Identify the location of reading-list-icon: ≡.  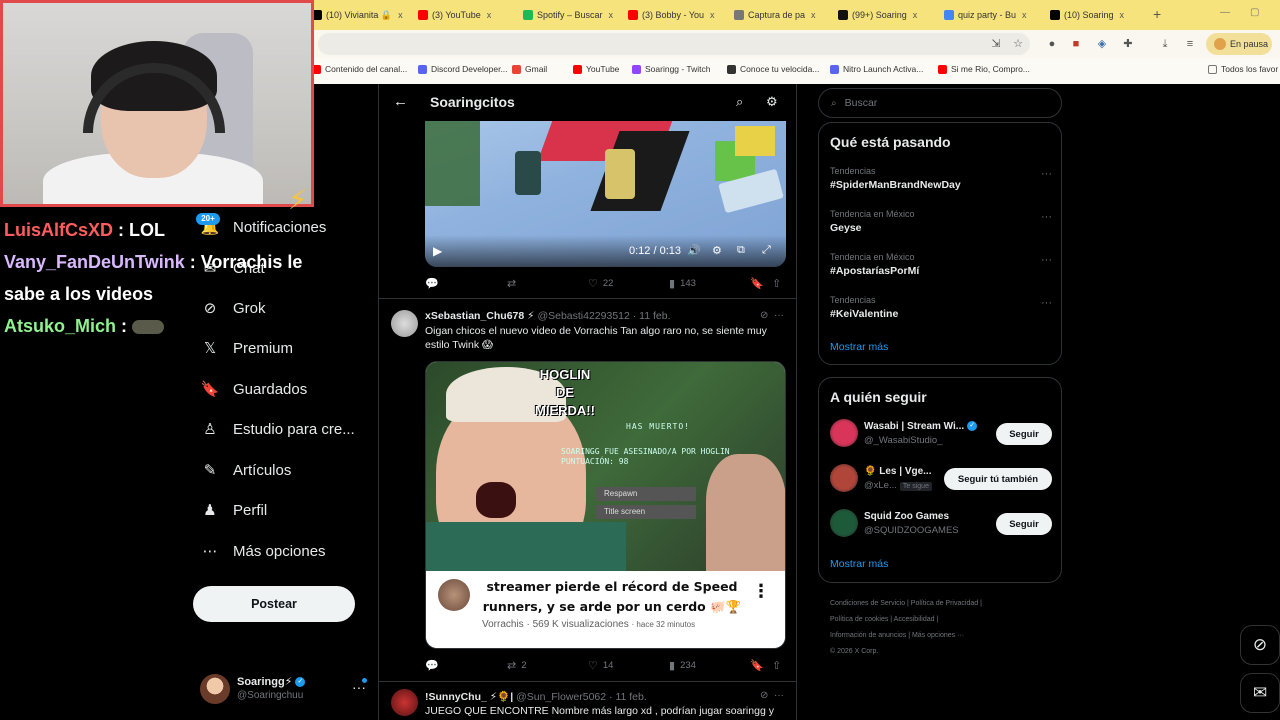
(1190, 44).